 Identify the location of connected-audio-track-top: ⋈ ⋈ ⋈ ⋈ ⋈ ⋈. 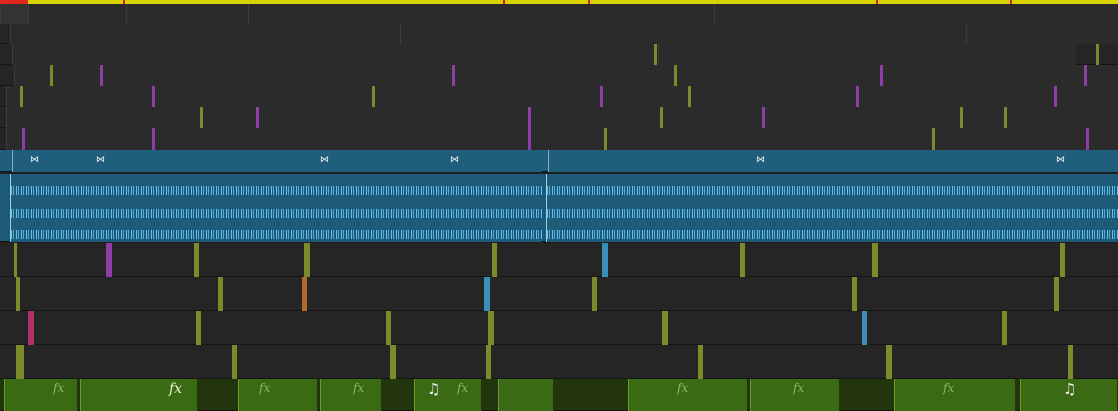
(559, 161).